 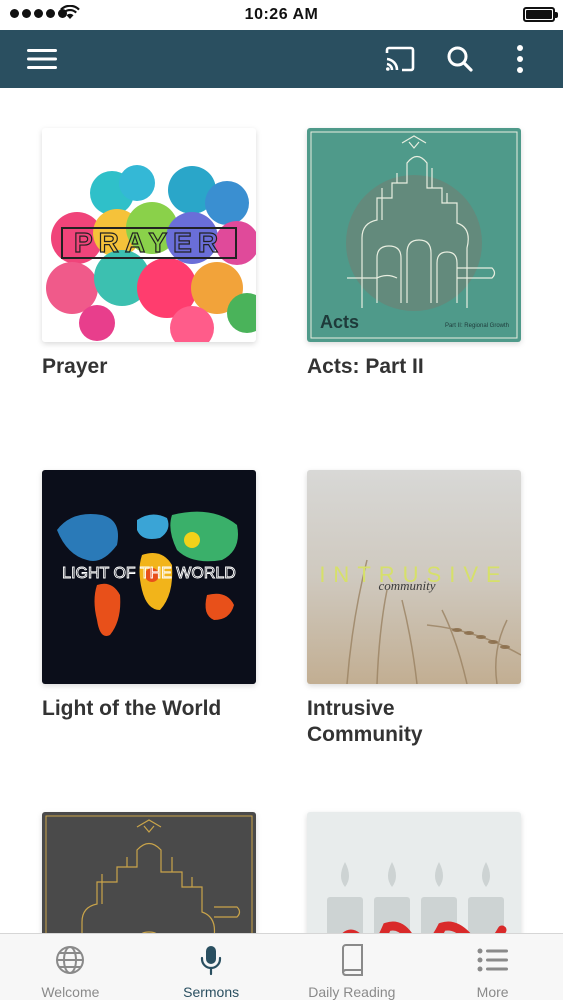 I want to click on tab-label: Sermons, so click(x=211, y=992).